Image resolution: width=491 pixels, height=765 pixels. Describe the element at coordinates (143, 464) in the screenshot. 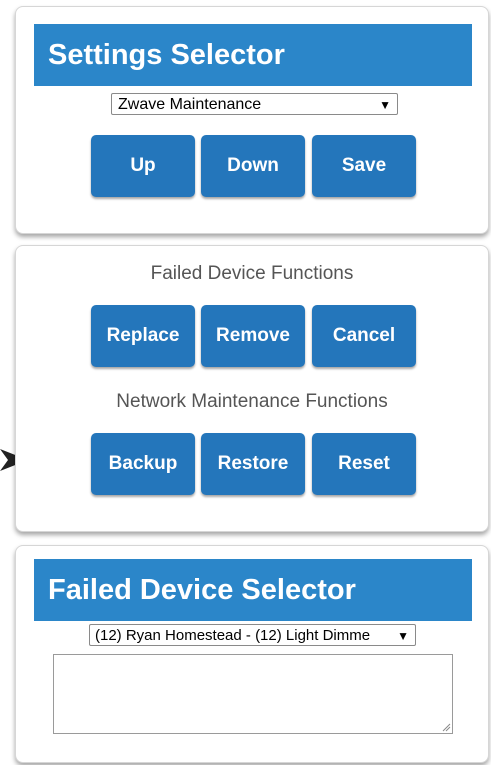

I see `backup-button: Backup` at that location.